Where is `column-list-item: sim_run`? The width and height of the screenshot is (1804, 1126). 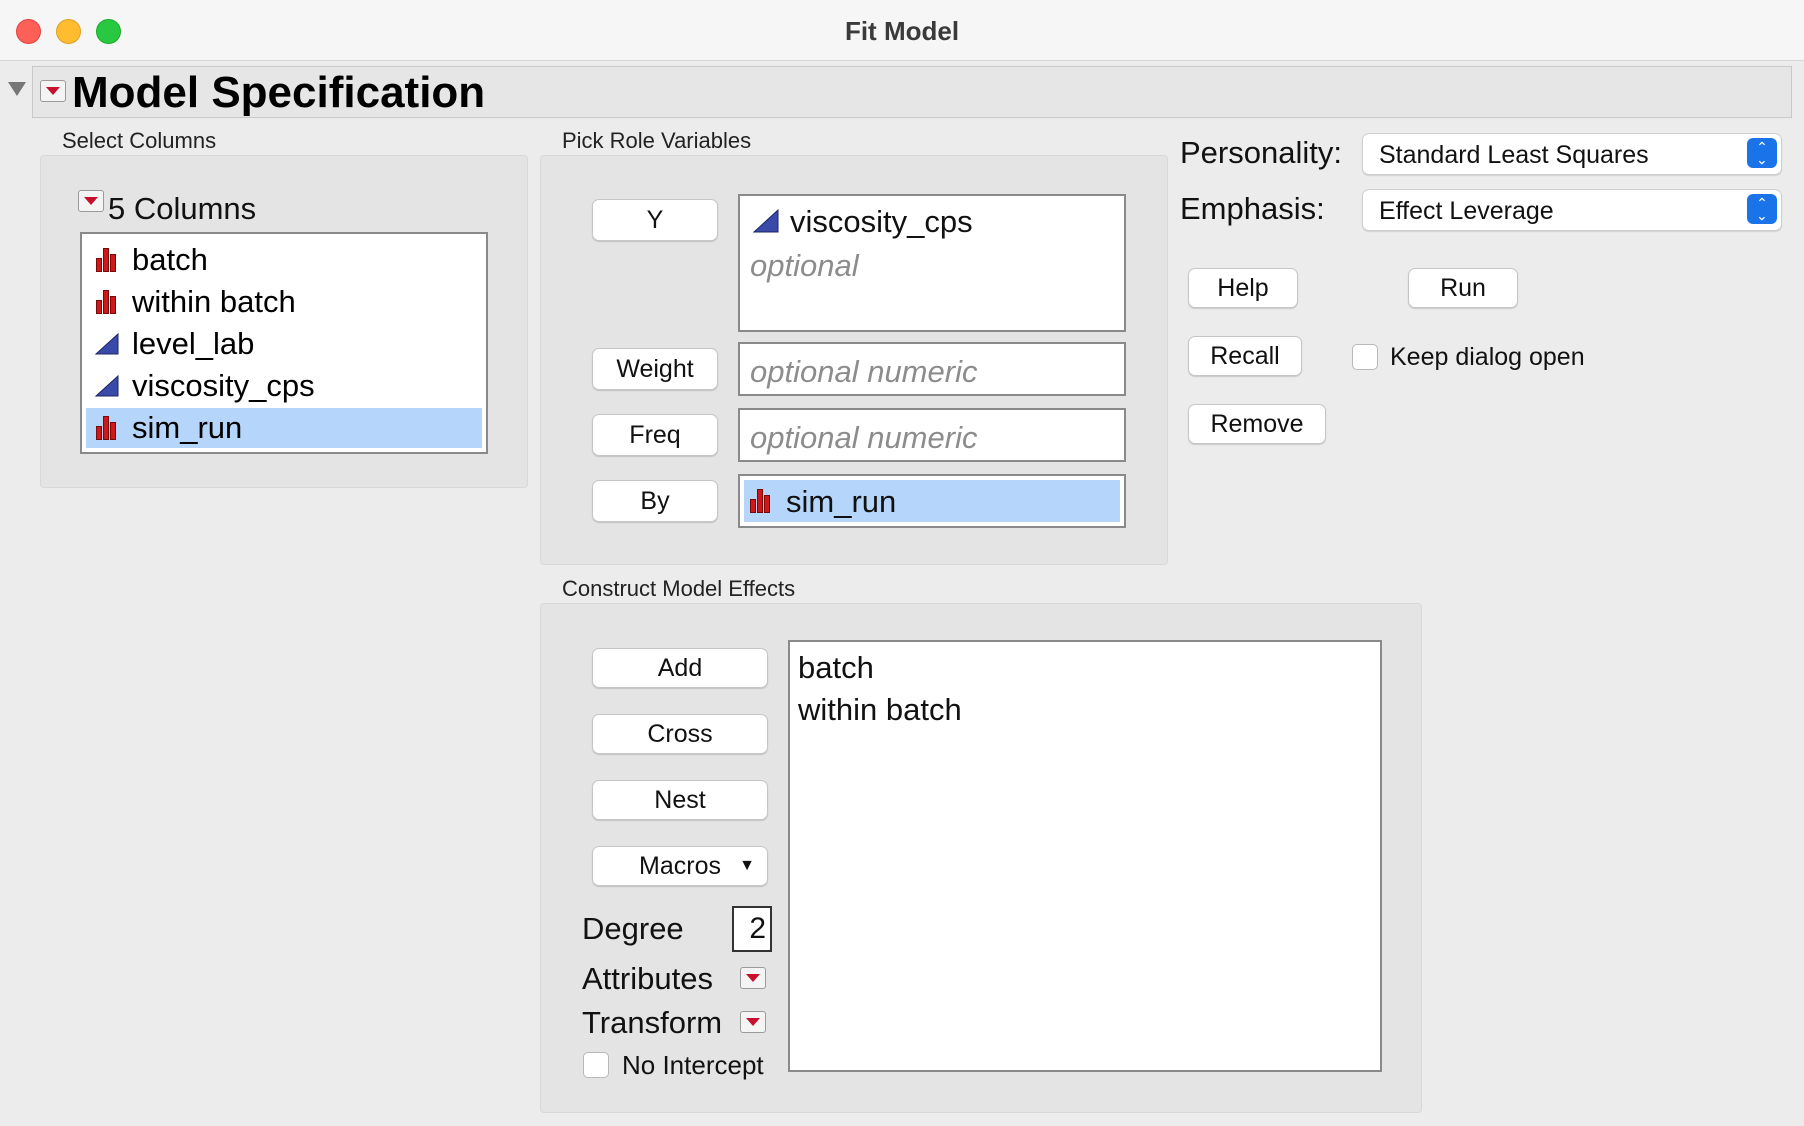 column-list-item: sim_run is located at coordinates (284, 428).